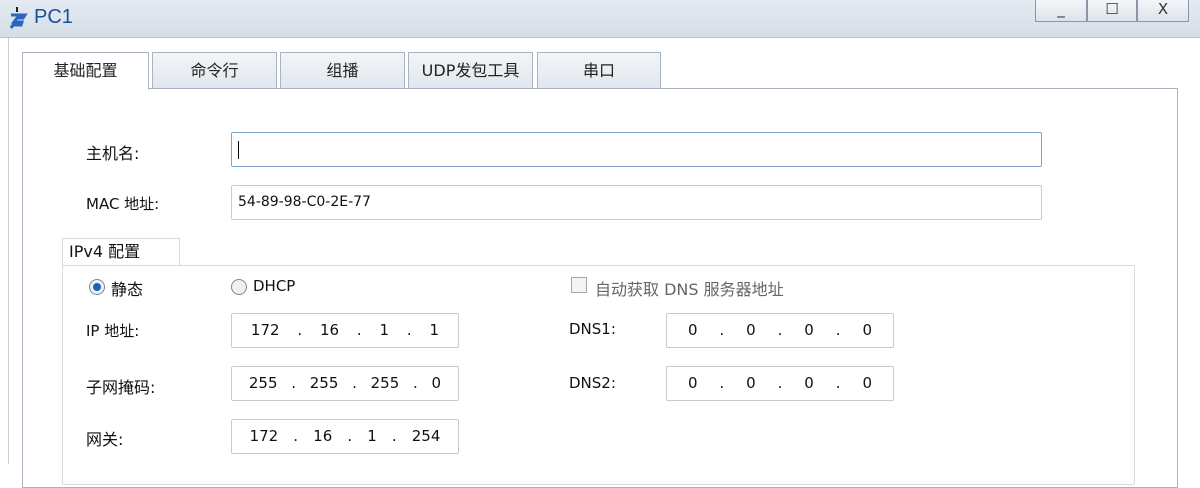  What do you see at coordinates (121, 252) in the screenshot?
I see `ipv4-group-tab: IPv4 配置` at bounding box center [121, 252].